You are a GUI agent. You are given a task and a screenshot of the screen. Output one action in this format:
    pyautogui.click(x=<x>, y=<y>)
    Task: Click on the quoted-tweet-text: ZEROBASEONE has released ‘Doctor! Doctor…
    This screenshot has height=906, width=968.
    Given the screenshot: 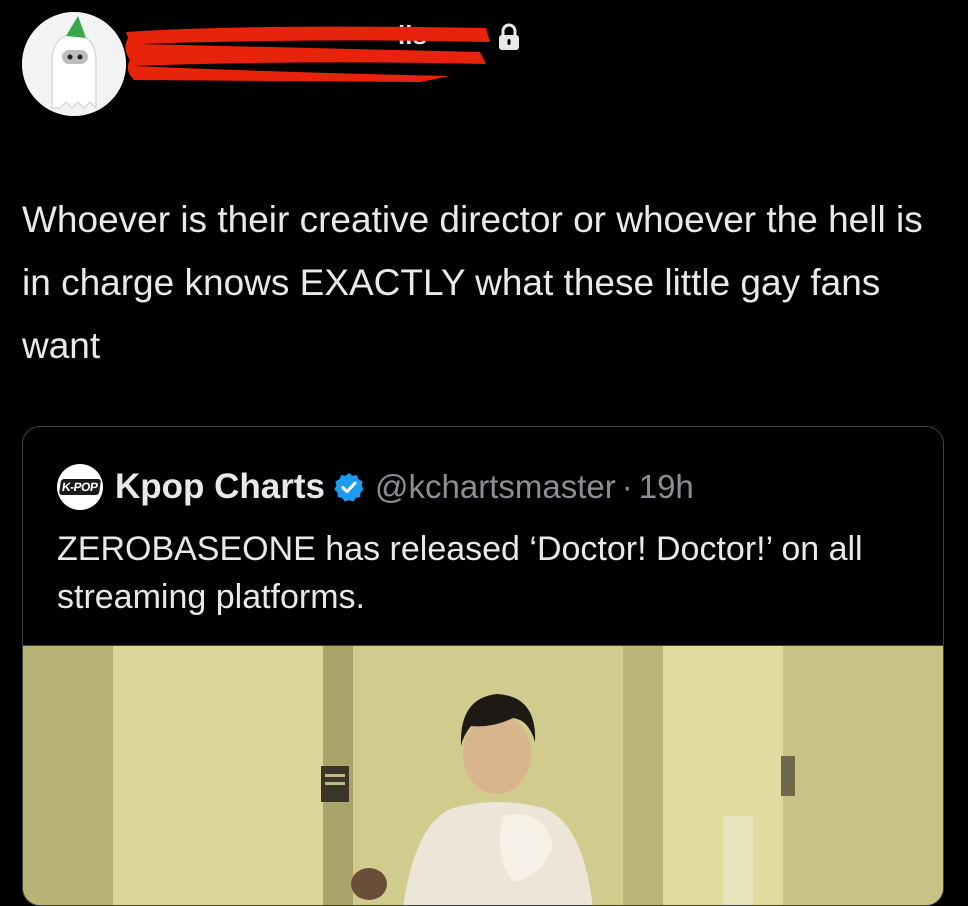 What is the action you would take?
    pyautogui.click(x=460, y=573)
    